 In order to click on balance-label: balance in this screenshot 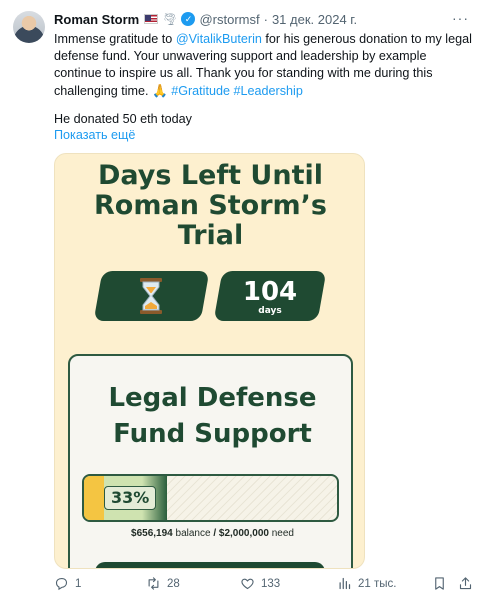, I will do `click(193, 533)`.